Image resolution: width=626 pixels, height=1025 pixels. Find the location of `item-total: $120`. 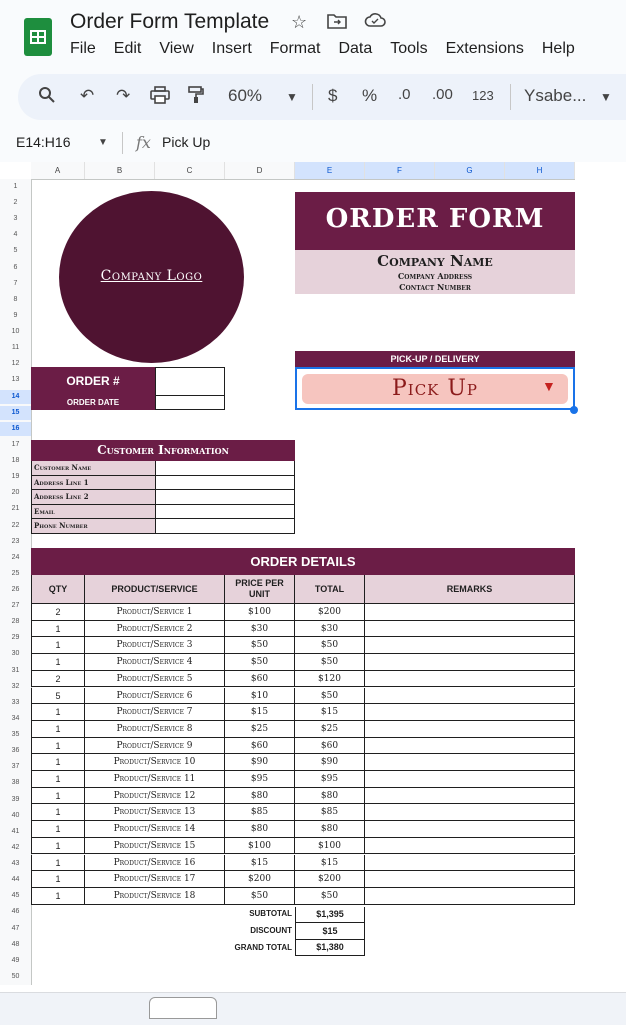

item-total: $120 is located at coordinates (330, 679).